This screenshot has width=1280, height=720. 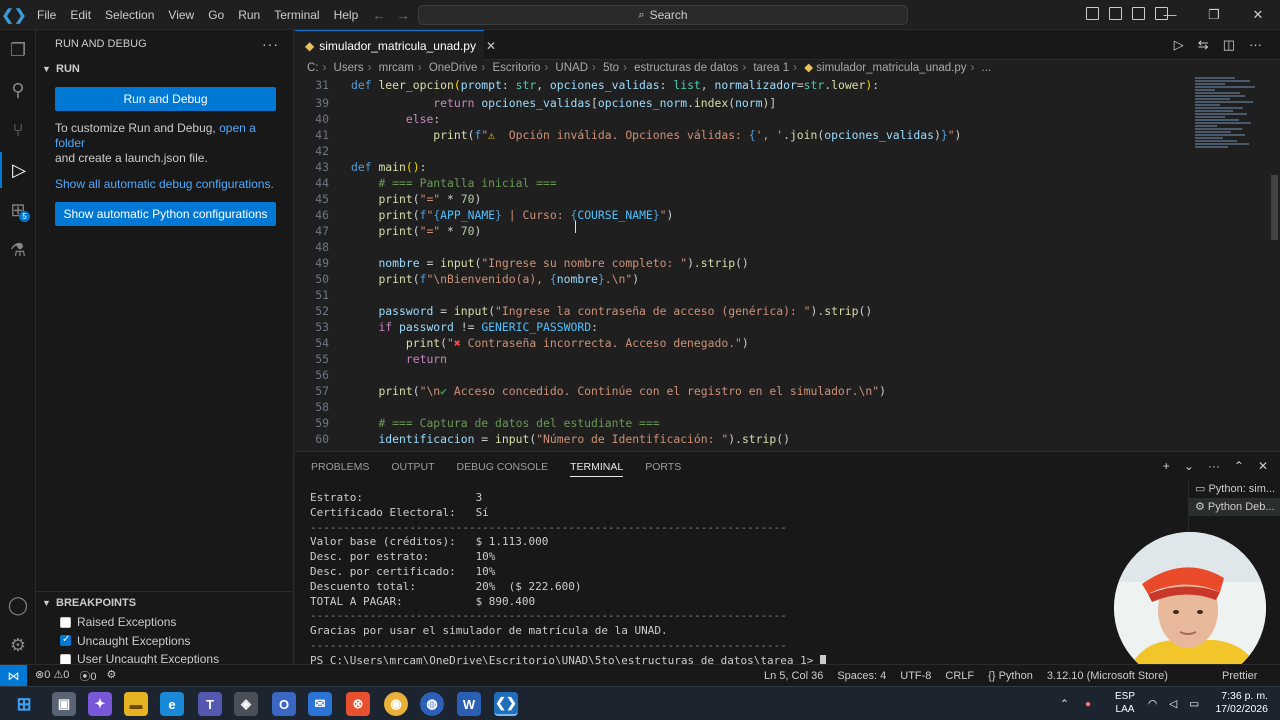 I want to click on windows-start-icon: ⊞, so click(x=24, y=704).